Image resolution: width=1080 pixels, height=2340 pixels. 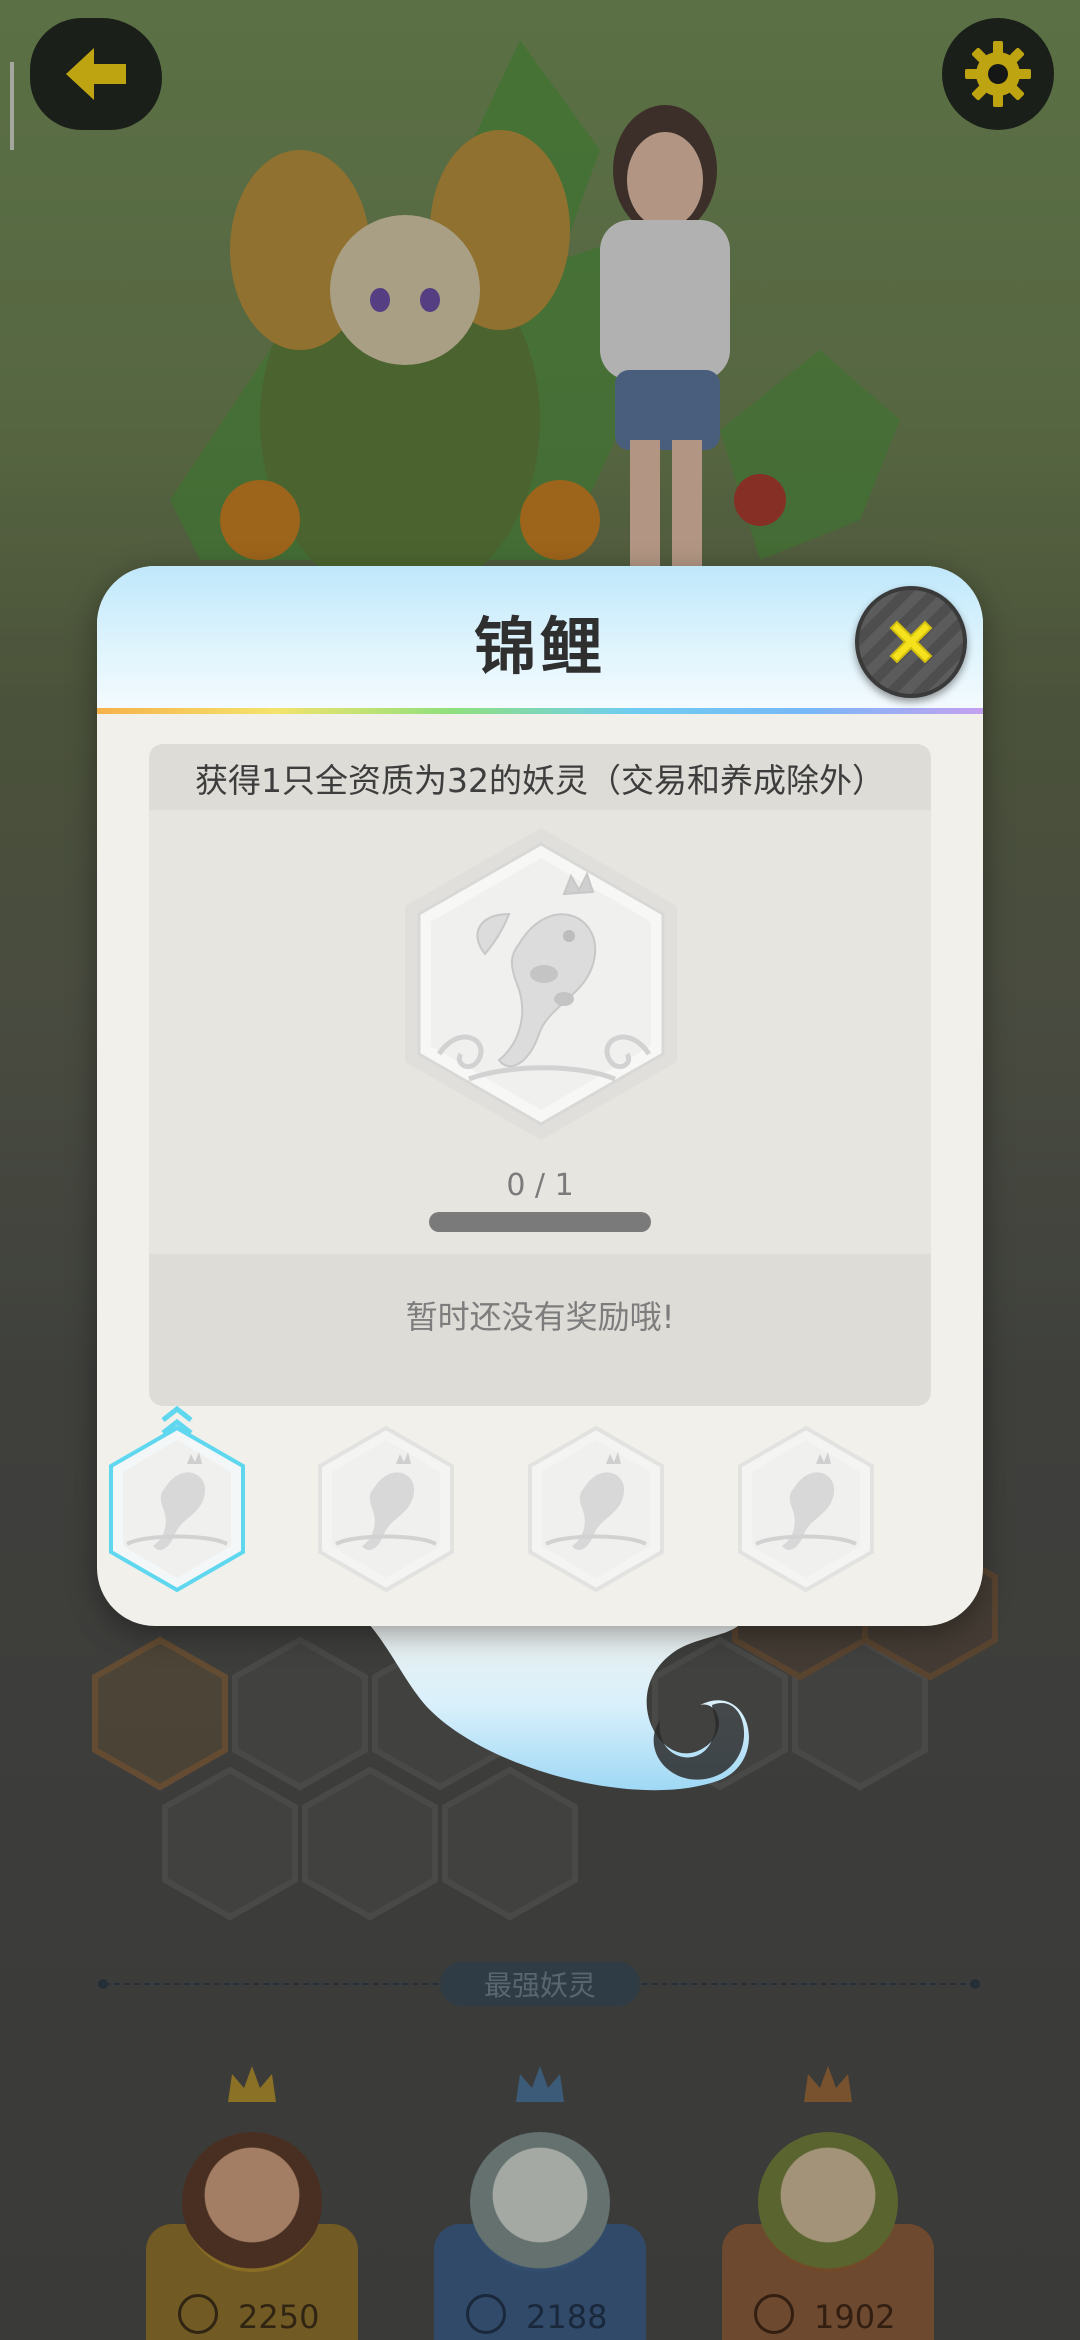 What do you see at coordinates (540, 780) in the screenshot?
I see `achievement-description: 获得1只全资质为32的妖灵（交易和养成除外）` at bounding box center [540, 780].